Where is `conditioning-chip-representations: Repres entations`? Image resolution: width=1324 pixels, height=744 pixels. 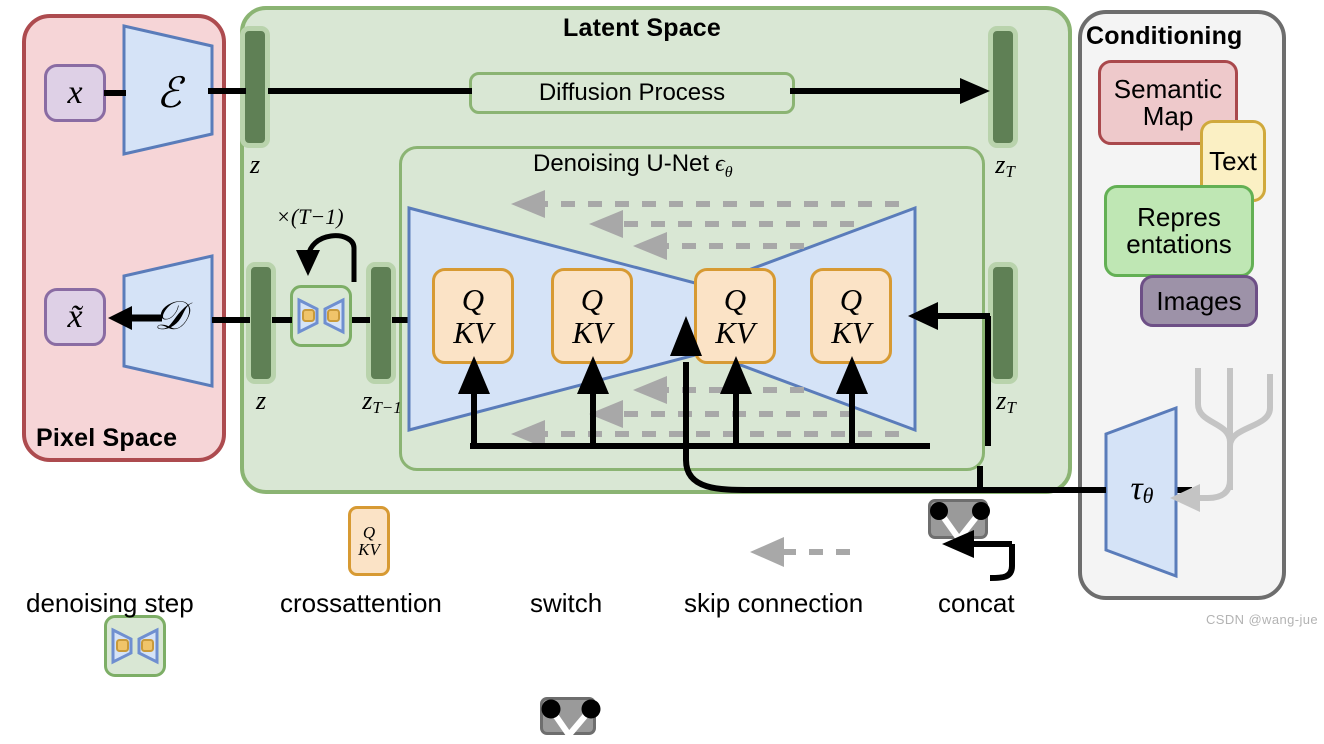 conditioning-chip-representations: Repres entations is located at coordinates (1179, 231).